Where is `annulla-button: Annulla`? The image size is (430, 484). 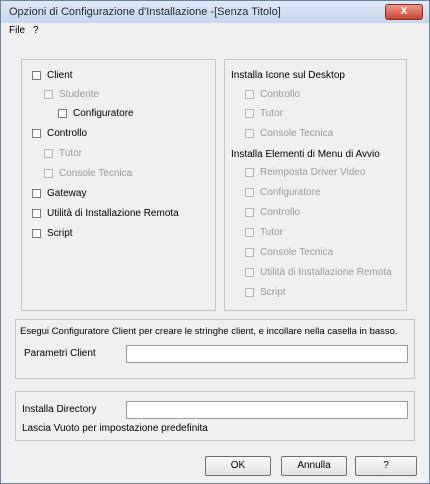
annulla-button: Annulla is located at coordinates (314, 466).